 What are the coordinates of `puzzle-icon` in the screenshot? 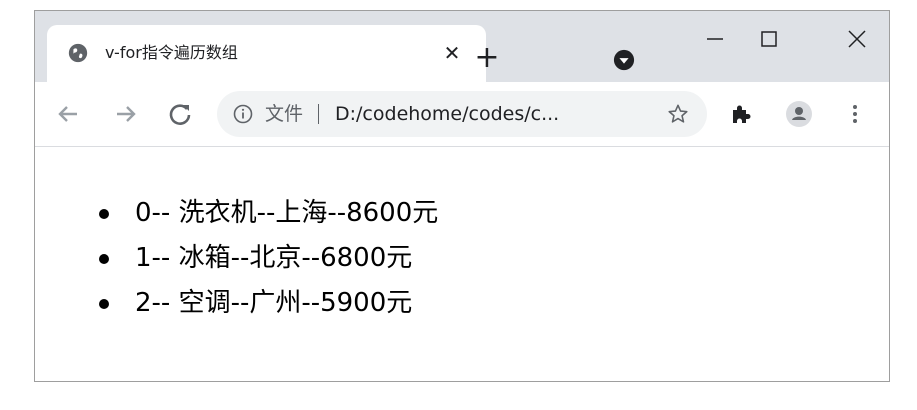 It's located at (741, 114).